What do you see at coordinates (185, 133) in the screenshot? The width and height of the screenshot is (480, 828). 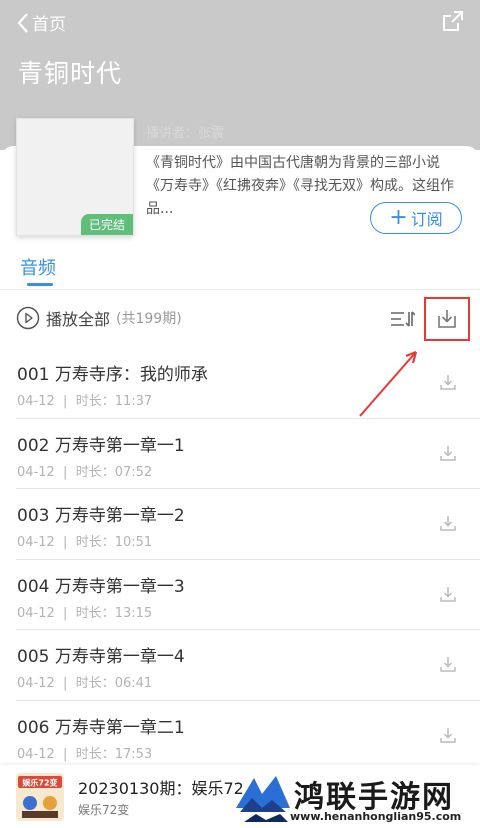 I see `author-label: 播讲者：张震` at bounding box center [185, 133].